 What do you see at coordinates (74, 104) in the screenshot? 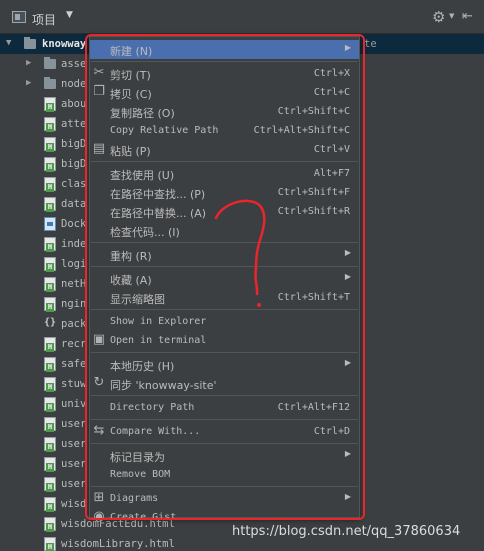
I see `tree-item-label: abou` at bounding box center [74, 104].